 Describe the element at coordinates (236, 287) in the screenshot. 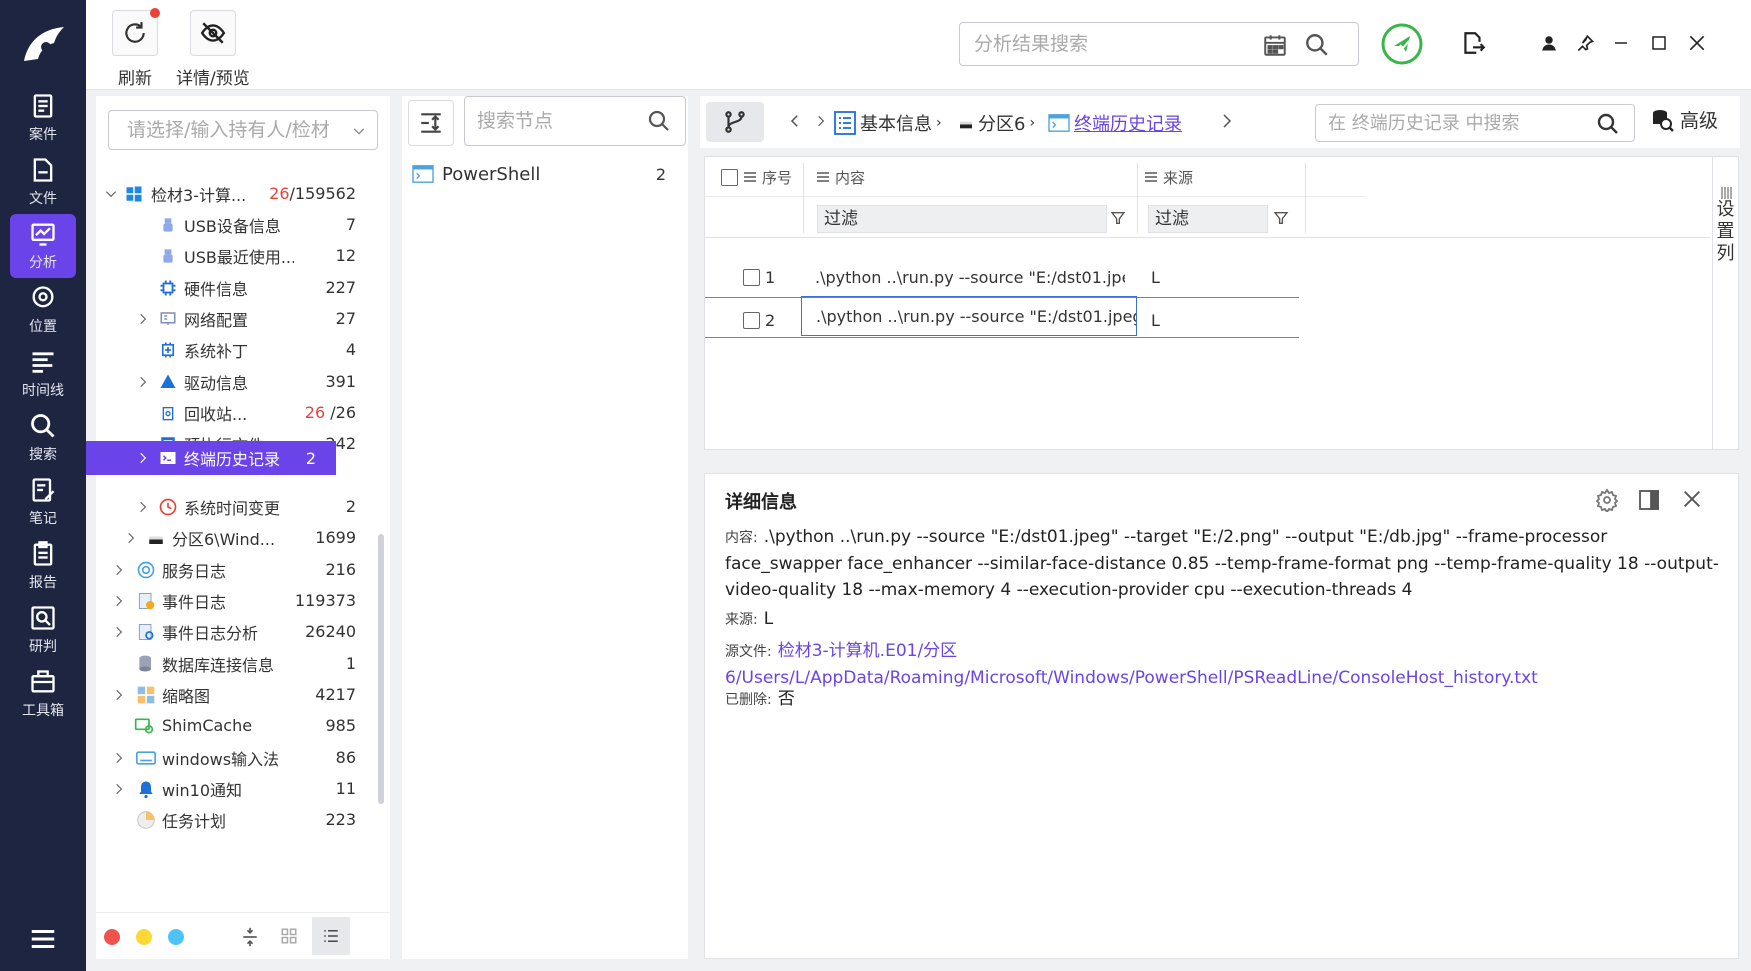

I see `tree-item-hardware: 硬件信息 227` at that location.